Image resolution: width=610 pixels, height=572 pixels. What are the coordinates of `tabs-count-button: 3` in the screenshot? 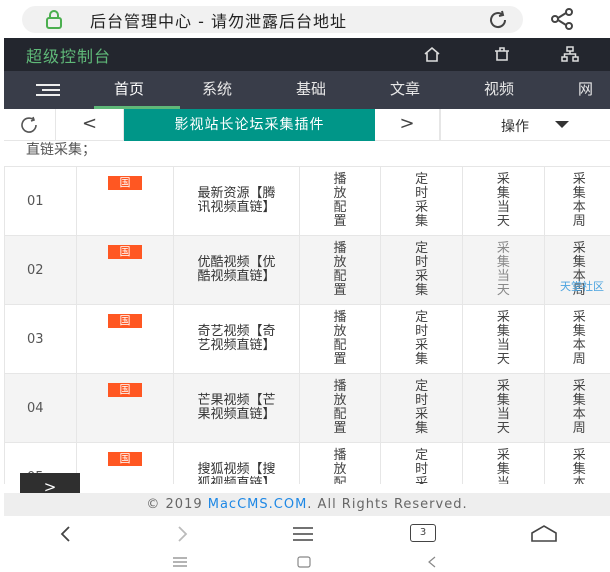 It's located at (423, 533).